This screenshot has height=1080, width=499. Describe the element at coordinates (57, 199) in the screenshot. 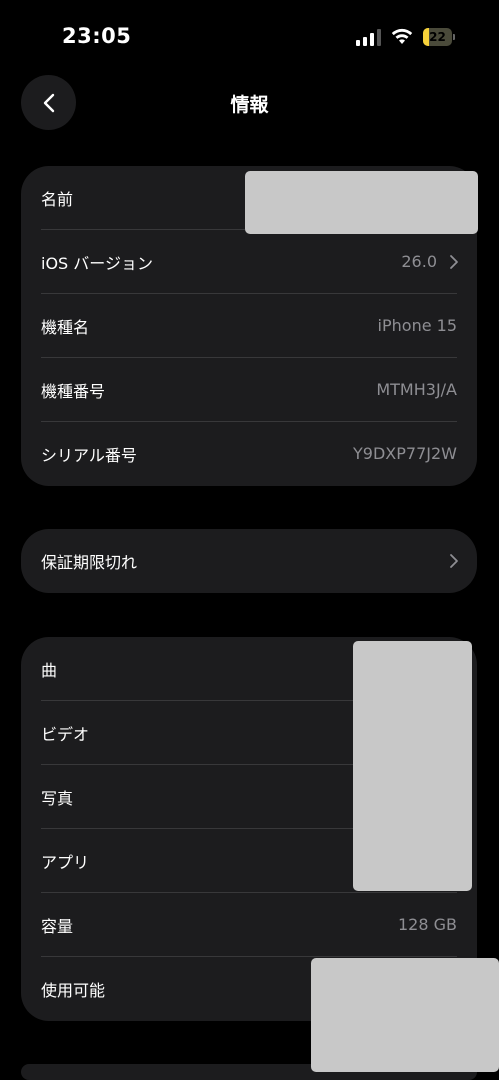

I see `row-label: 名前` at that location.